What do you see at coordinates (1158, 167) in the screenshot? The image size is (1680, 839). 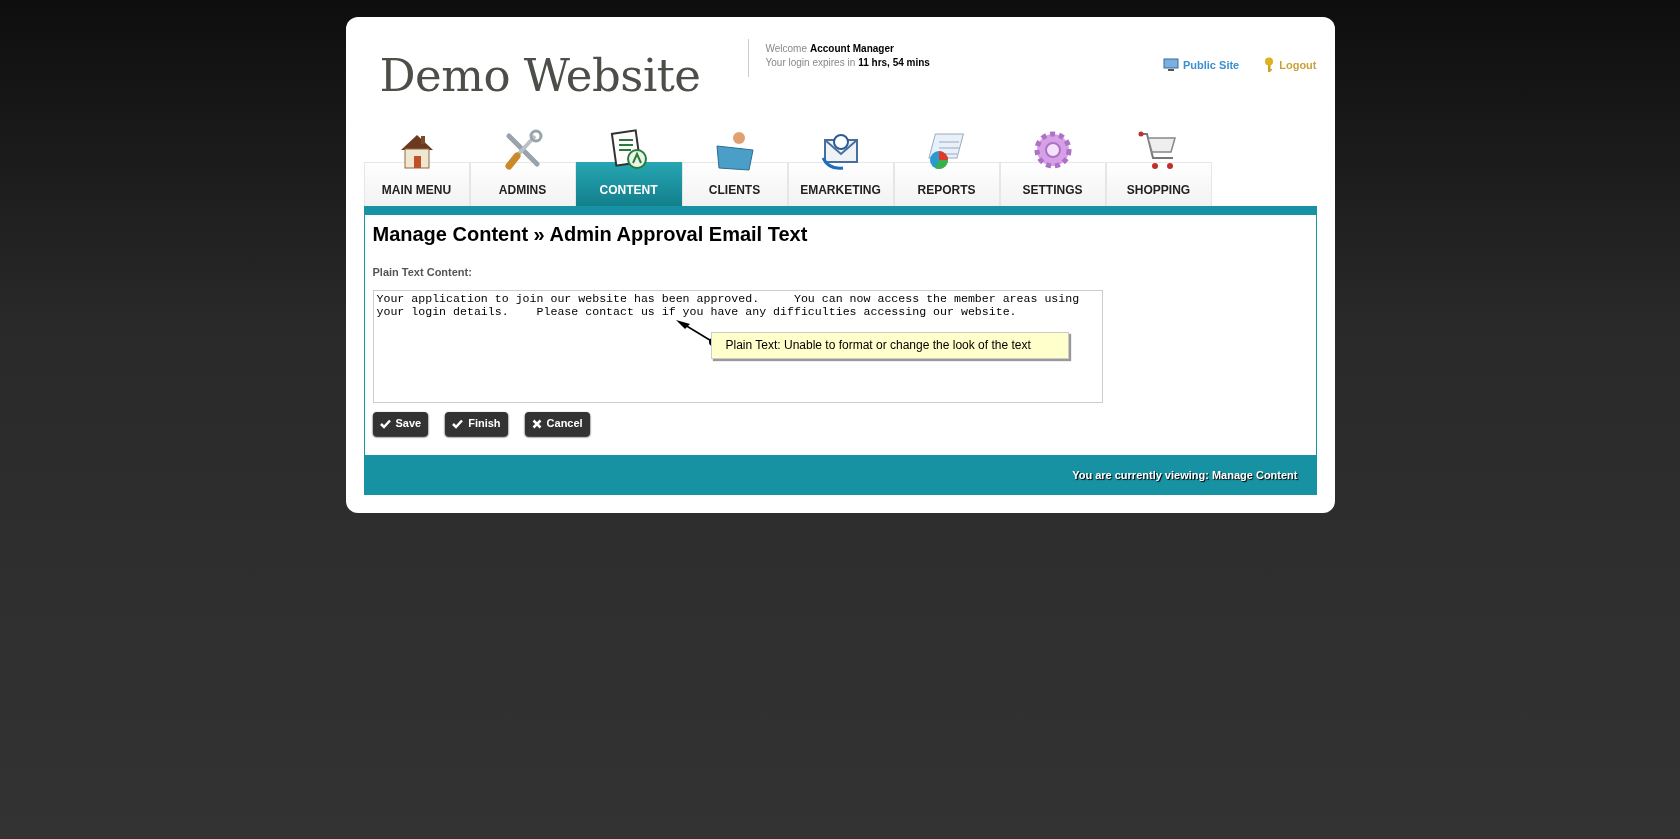 I see `nav-tab: SHOPPING` at bounding box center [1158, 167].